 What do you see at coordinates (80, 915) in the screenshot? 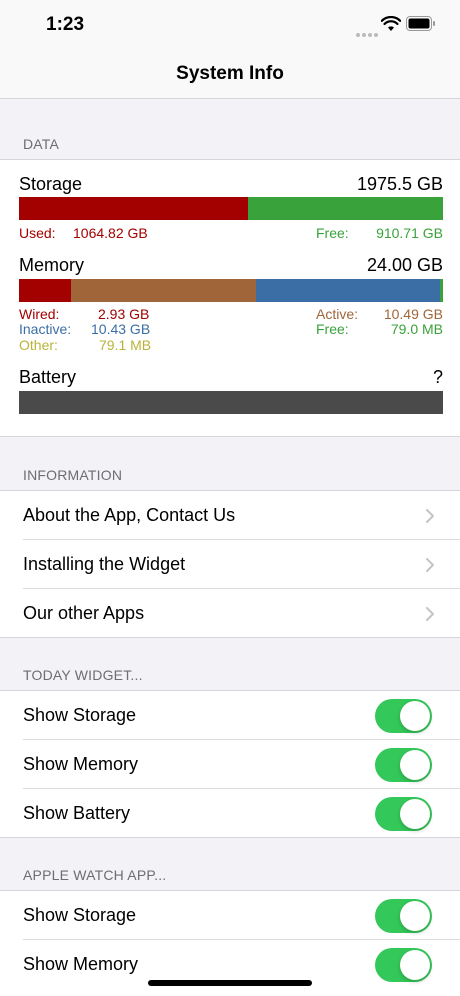
I see `watch-show-storage-label: Show Storage` at bounding box center [80, 915].